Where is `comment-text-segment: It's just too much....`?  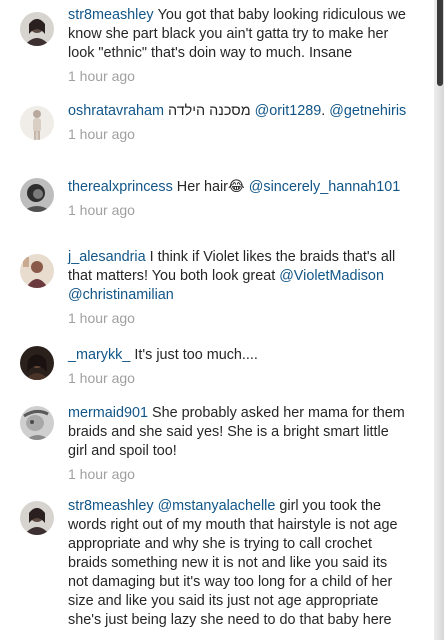
comment-text-segment: It's just too much.... is located at coordinates (196, 355).